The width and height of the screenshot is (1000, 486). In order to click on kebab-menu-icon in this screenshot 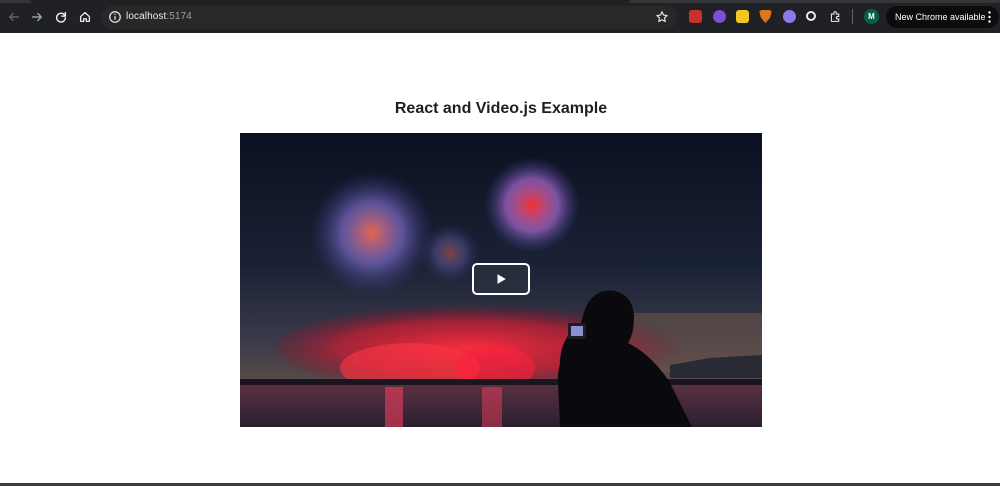, I will do `click(989, 17)`.